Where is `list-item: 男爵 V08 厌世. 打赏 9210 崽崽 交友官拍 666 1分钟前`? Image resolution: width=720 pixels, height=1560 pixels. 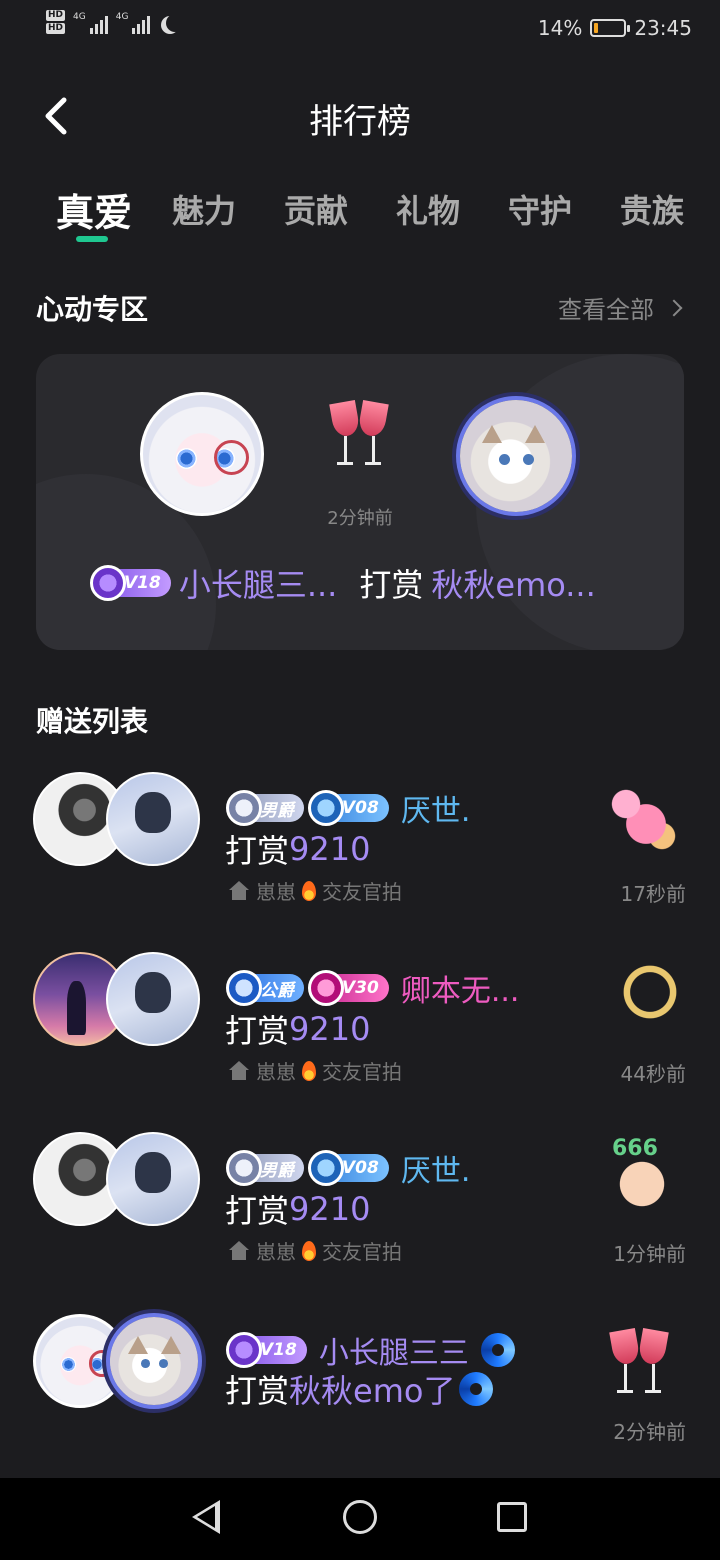
list-item: 男爵 V08 厌世. 打赏 9210 崽崽 交友官拍 666 1分钟前 is located at coordinates (360, 1207).